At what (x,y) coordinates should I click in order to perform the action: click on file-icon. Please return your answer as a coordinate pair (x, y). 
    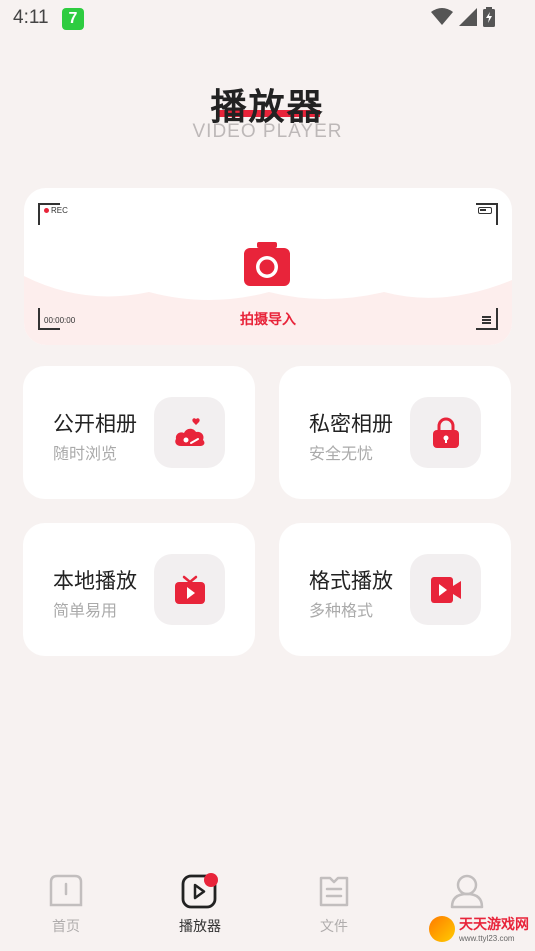
    Looking at the image, I should click on (334, 891).